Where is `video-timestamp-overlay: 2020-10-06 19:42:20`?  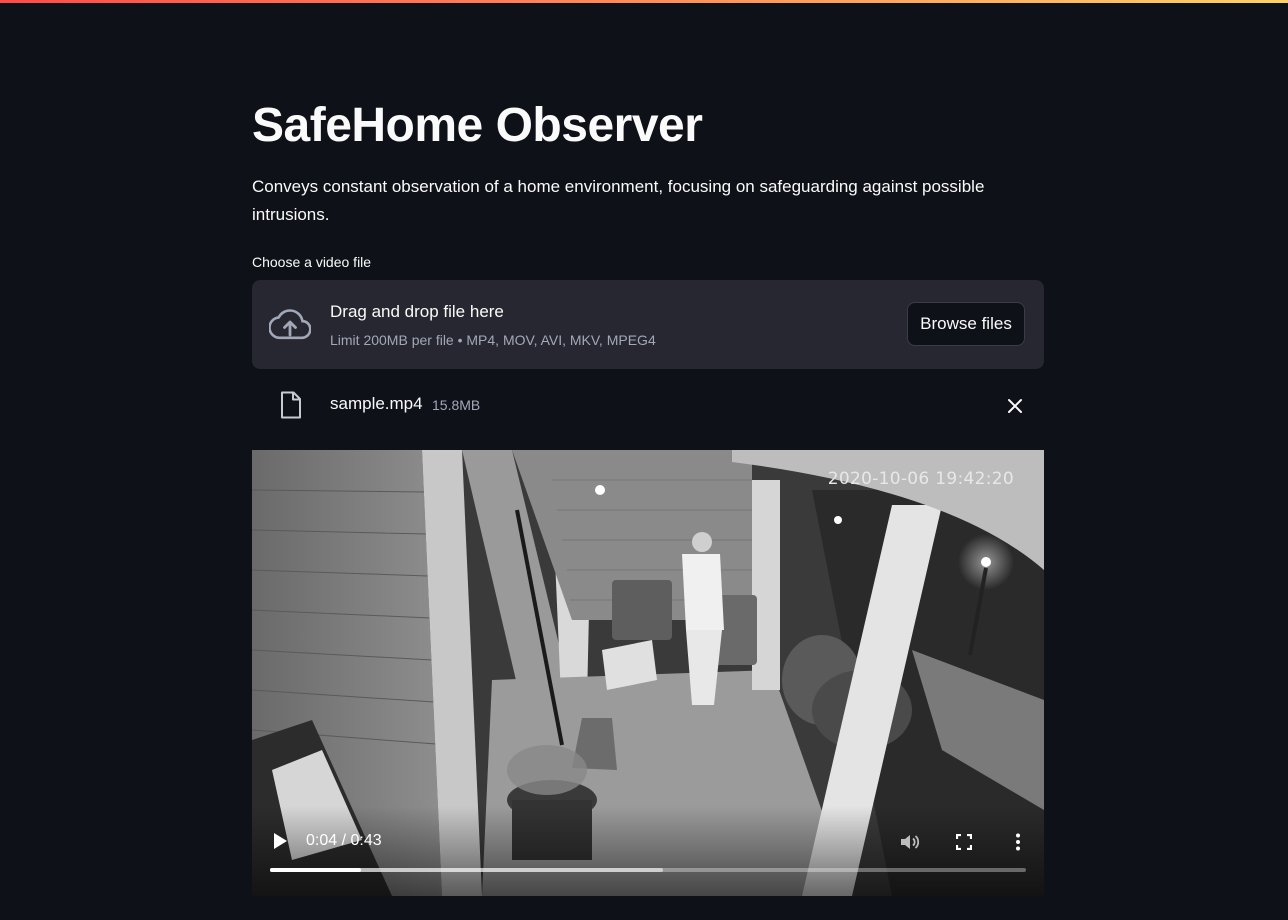 video-timestamp-overlay: 2020-10-06 19:42:20 is located at coordinates (920, 479).